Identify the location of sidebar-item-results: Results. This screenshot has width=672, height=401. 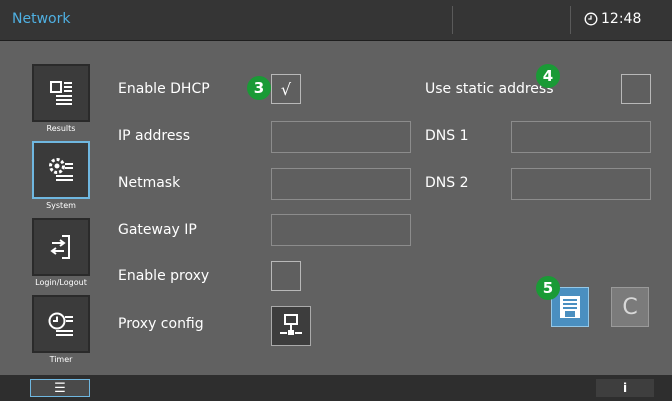
(61, 98).